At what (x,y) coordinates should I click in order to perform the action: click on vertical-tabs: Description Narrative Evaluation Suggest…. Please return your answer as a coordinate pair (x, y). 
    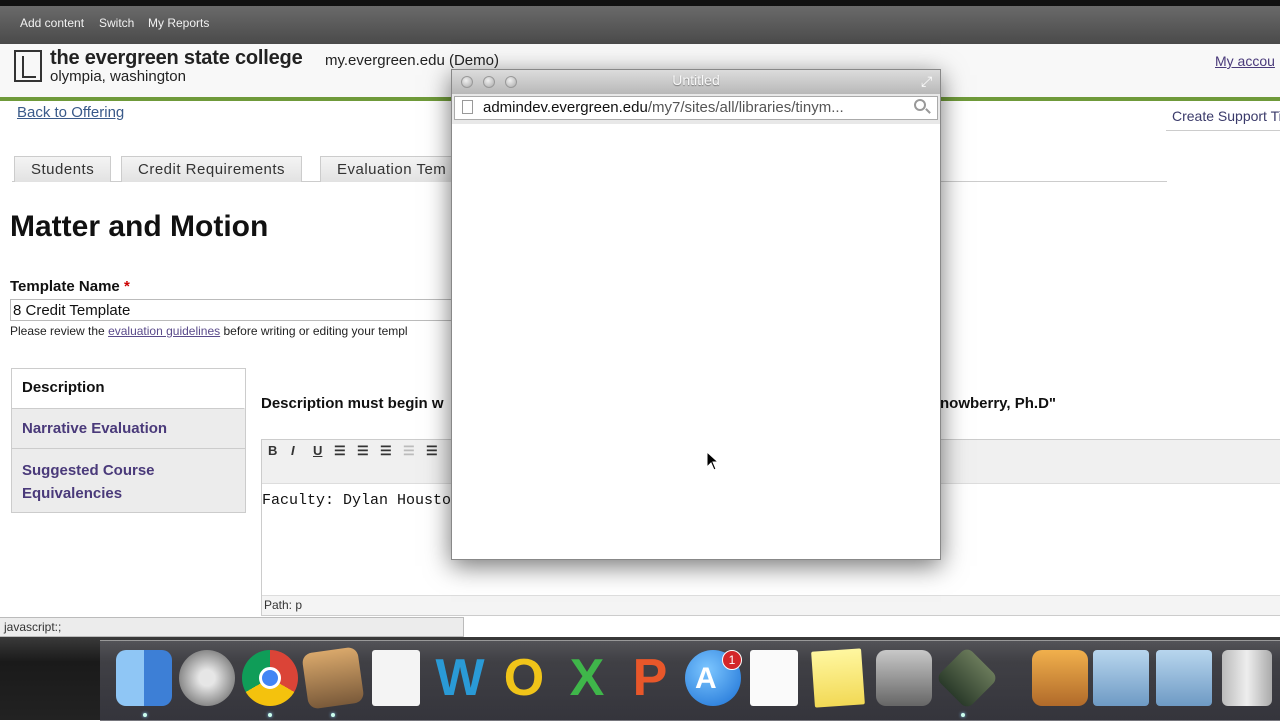
    Looking at the image, I should click on (128, 440).